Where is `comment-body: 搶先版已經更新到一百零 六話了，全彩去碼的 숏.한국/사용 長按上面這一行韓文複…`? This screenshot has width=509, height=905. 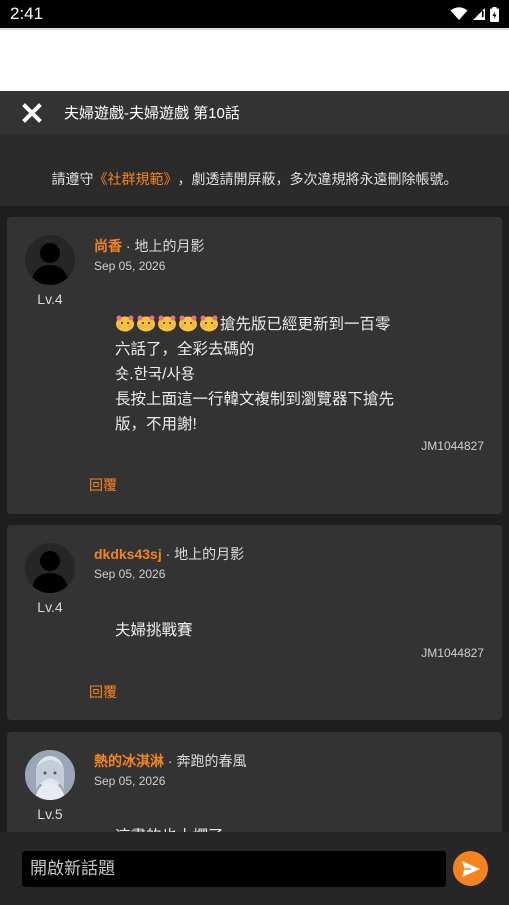
comment-body: 搶先版已經更新到一百零 六話了，全彩去碼的 숏.한국/사용 長按上面這一行韓文複… is located at coordinates (270, 374).